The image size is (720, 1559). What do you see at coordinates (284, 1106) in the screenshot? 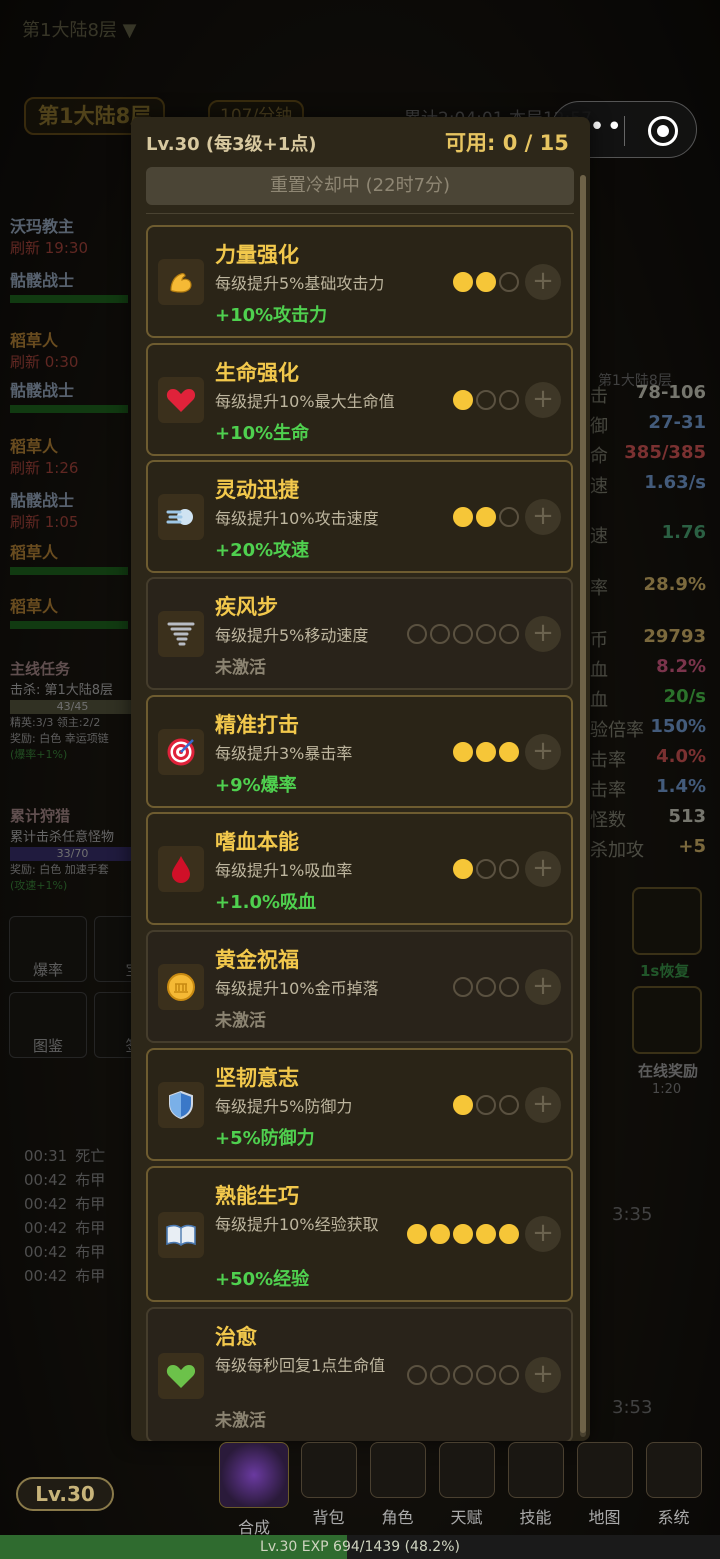
I see `talent-description: 每级提升5%防御力` at bounding box center [284, 1106].